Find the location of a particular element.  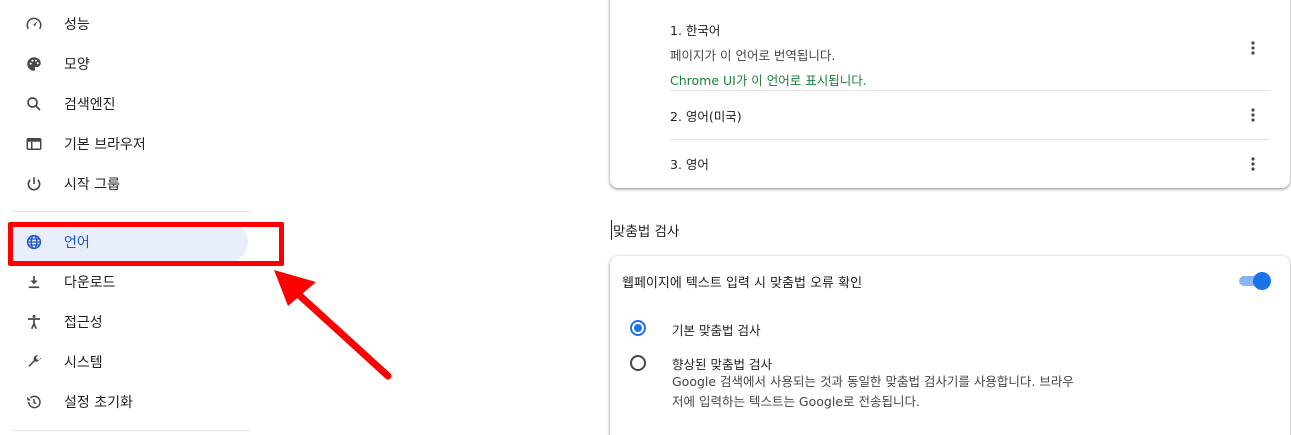

history-icon is located at coordinates (34, 402).